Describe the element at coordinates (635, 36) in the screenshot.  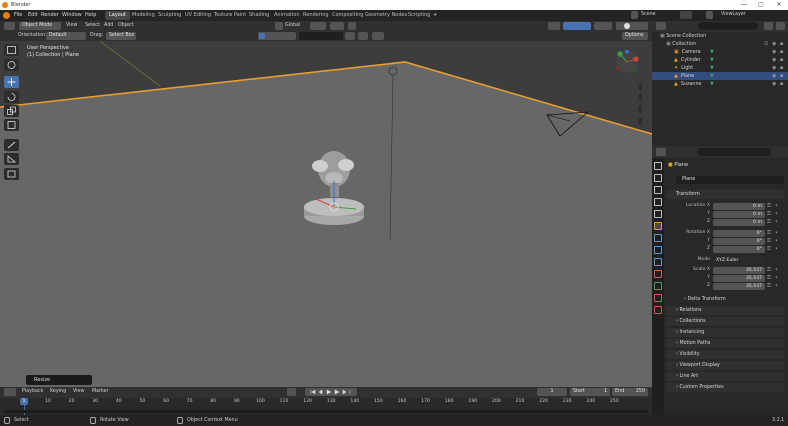
I see `options-dropdown: Options` at that location.